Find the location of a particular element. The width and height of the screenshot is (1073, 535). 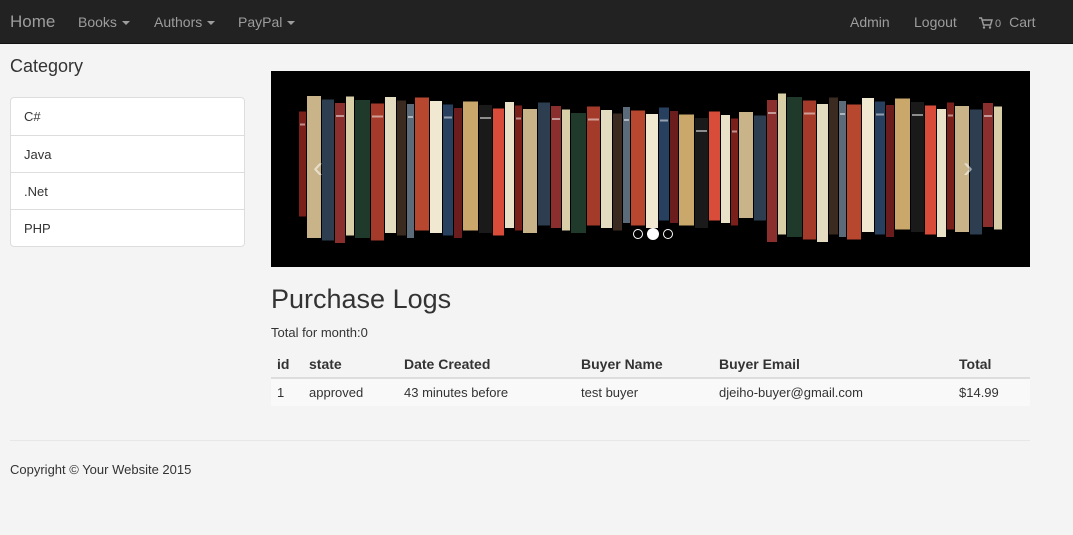

cell-date-created: 43 minutes before is located at coordinates (486, 391).